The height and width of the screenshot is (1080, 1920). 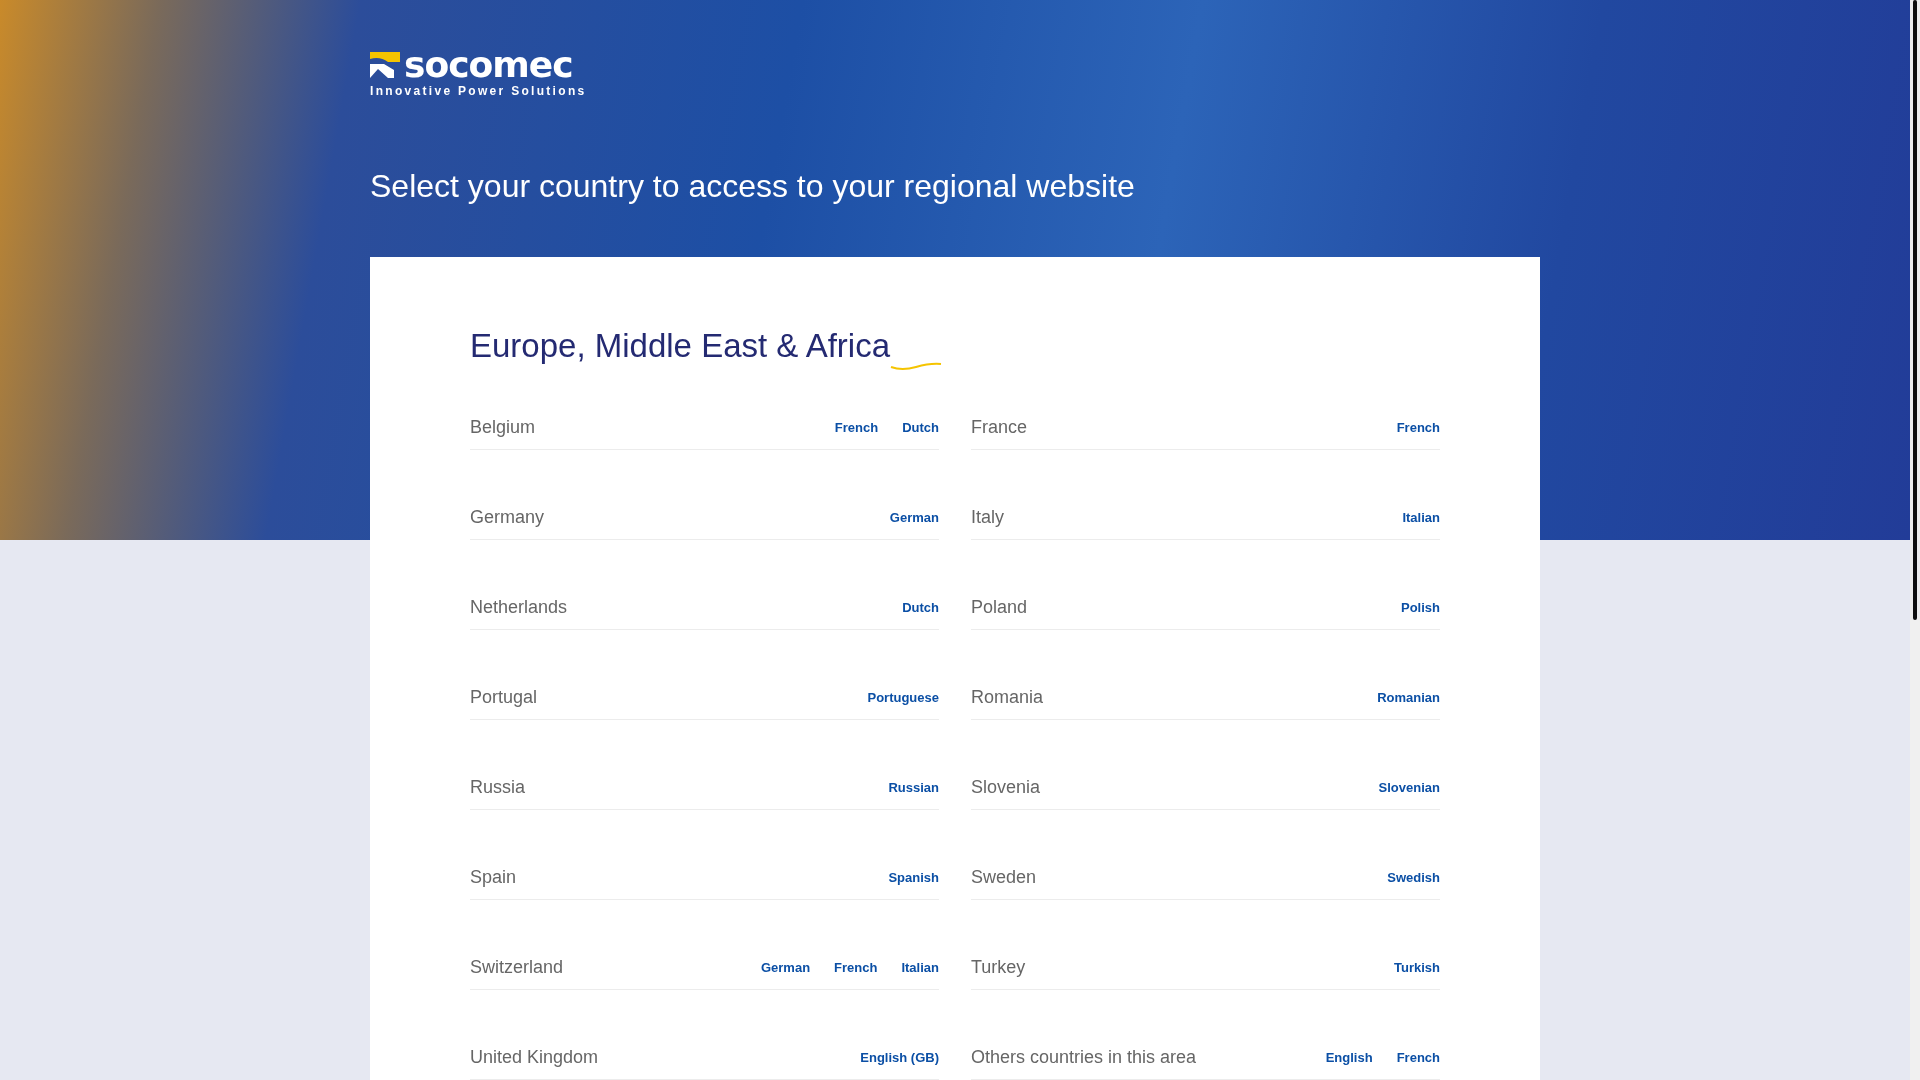 What do you see at coordinates (913, 877) in the screenshot?
I see `language-link: Spanish` at bounding box center [913, 877].